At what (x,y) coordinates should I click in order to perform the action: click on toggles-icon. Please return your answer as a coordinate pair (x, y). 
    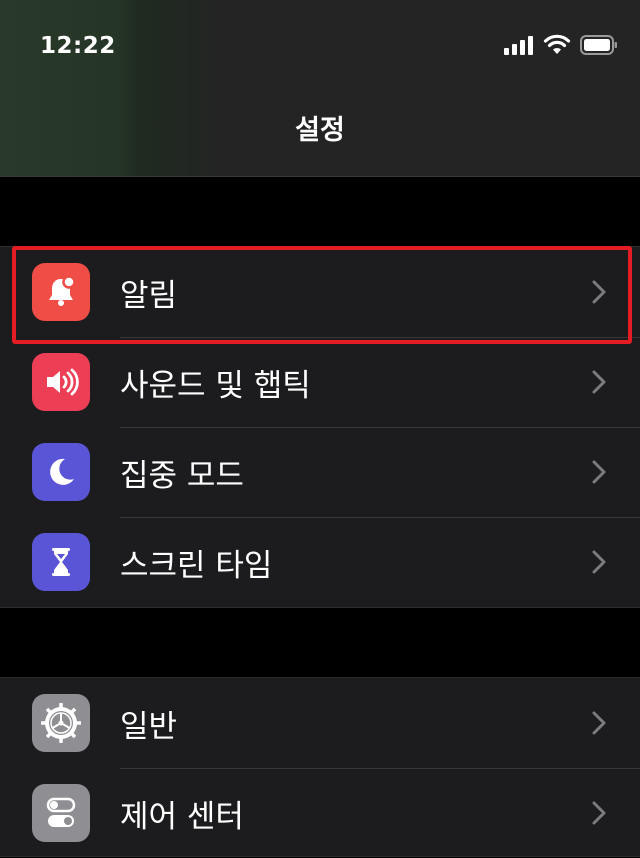
    Looking at the image, I should click on (61, 813).